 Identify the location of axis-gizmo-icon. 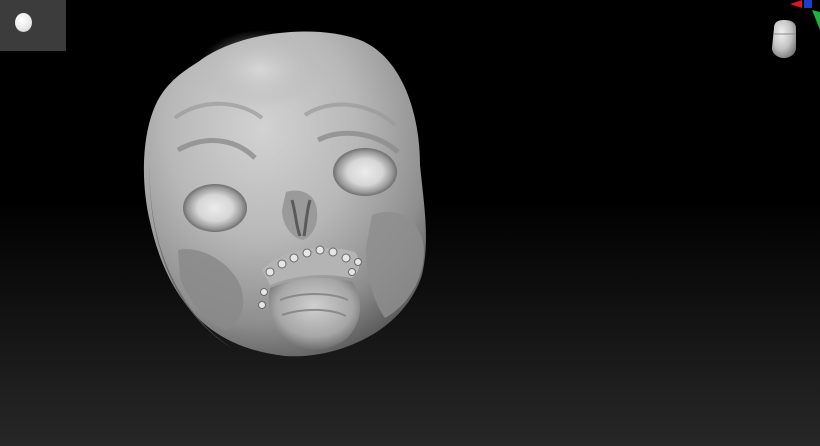
(788, 31).